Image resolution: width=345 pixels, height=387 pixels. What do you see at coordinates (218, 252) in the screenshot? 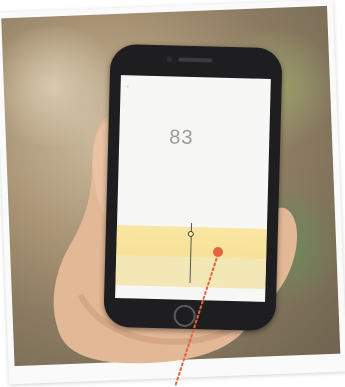
I see `callout-marker-icon` at bounding box center [218, 252].